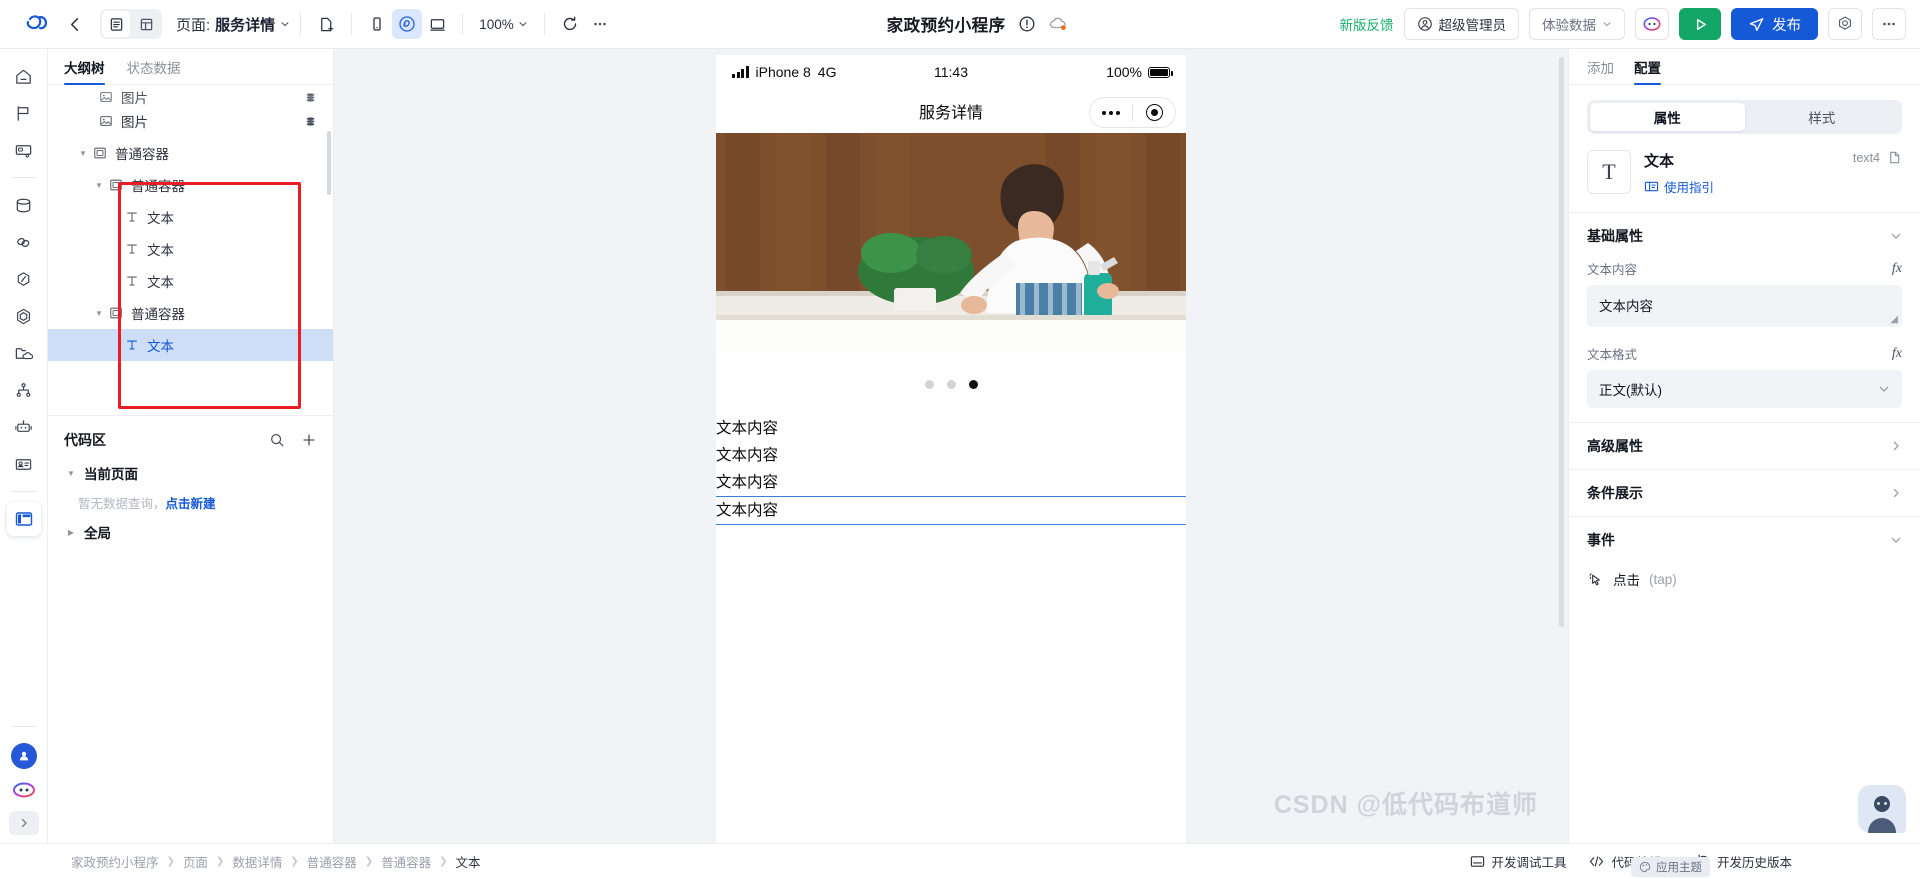  Describe the element at coordinates (468, 861) in the screenshot. I see `breadcrumb-item-5: 文本` at that location.